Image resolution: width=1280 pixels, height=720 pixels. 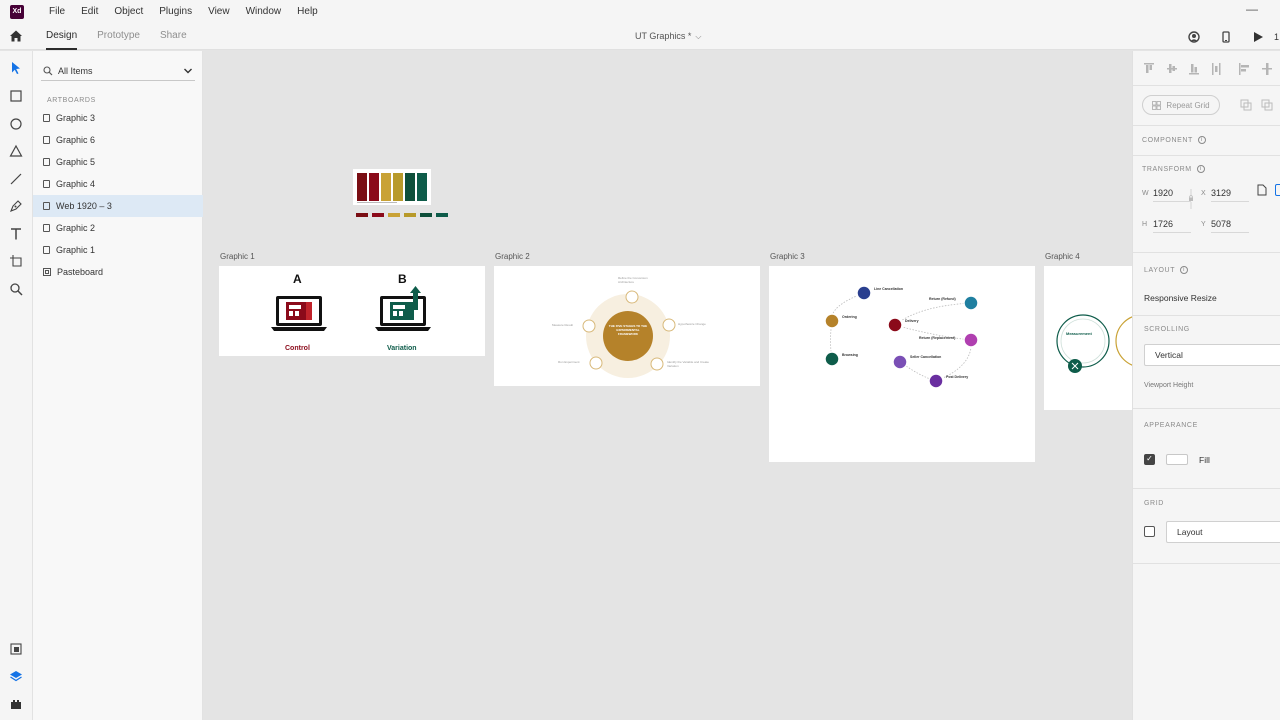 I want to click on layers-icon, so click(x=16, y=676).